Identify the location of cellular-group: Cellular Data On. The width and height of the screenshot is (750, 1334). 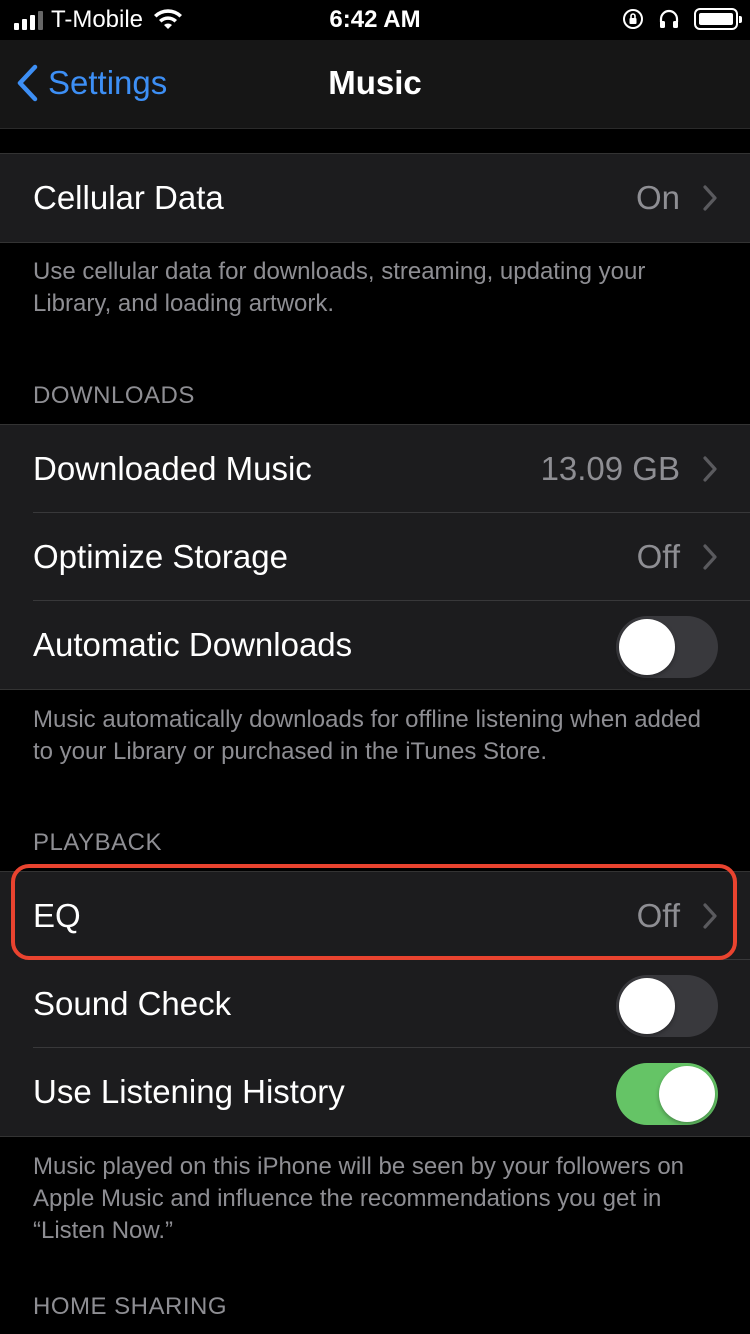
(375, 198).